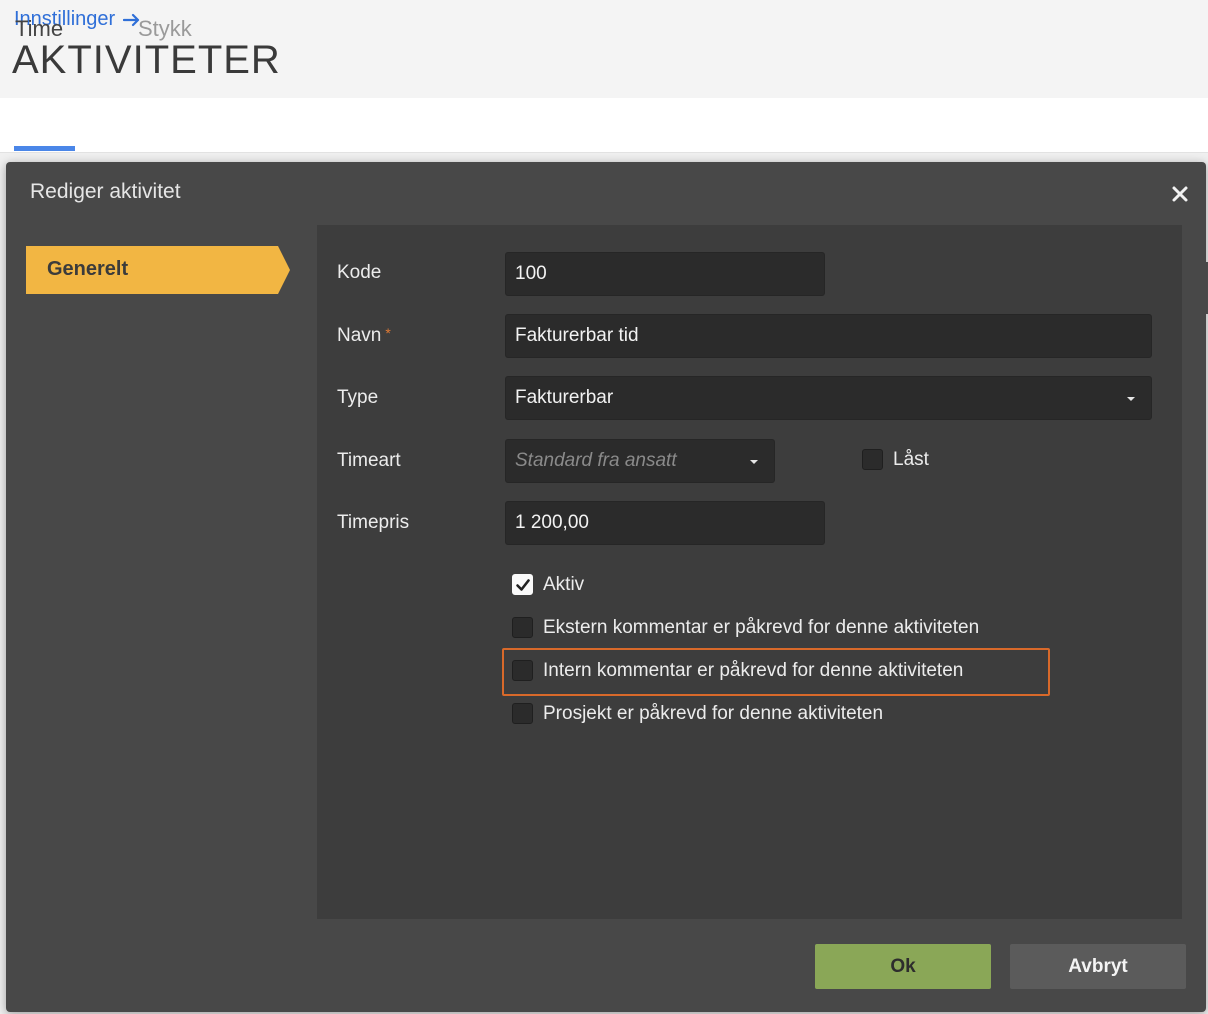 Image resolution: width=1208 pixels, height=1014 pixels. I want to click on type-label: Type, so click(358, 397).